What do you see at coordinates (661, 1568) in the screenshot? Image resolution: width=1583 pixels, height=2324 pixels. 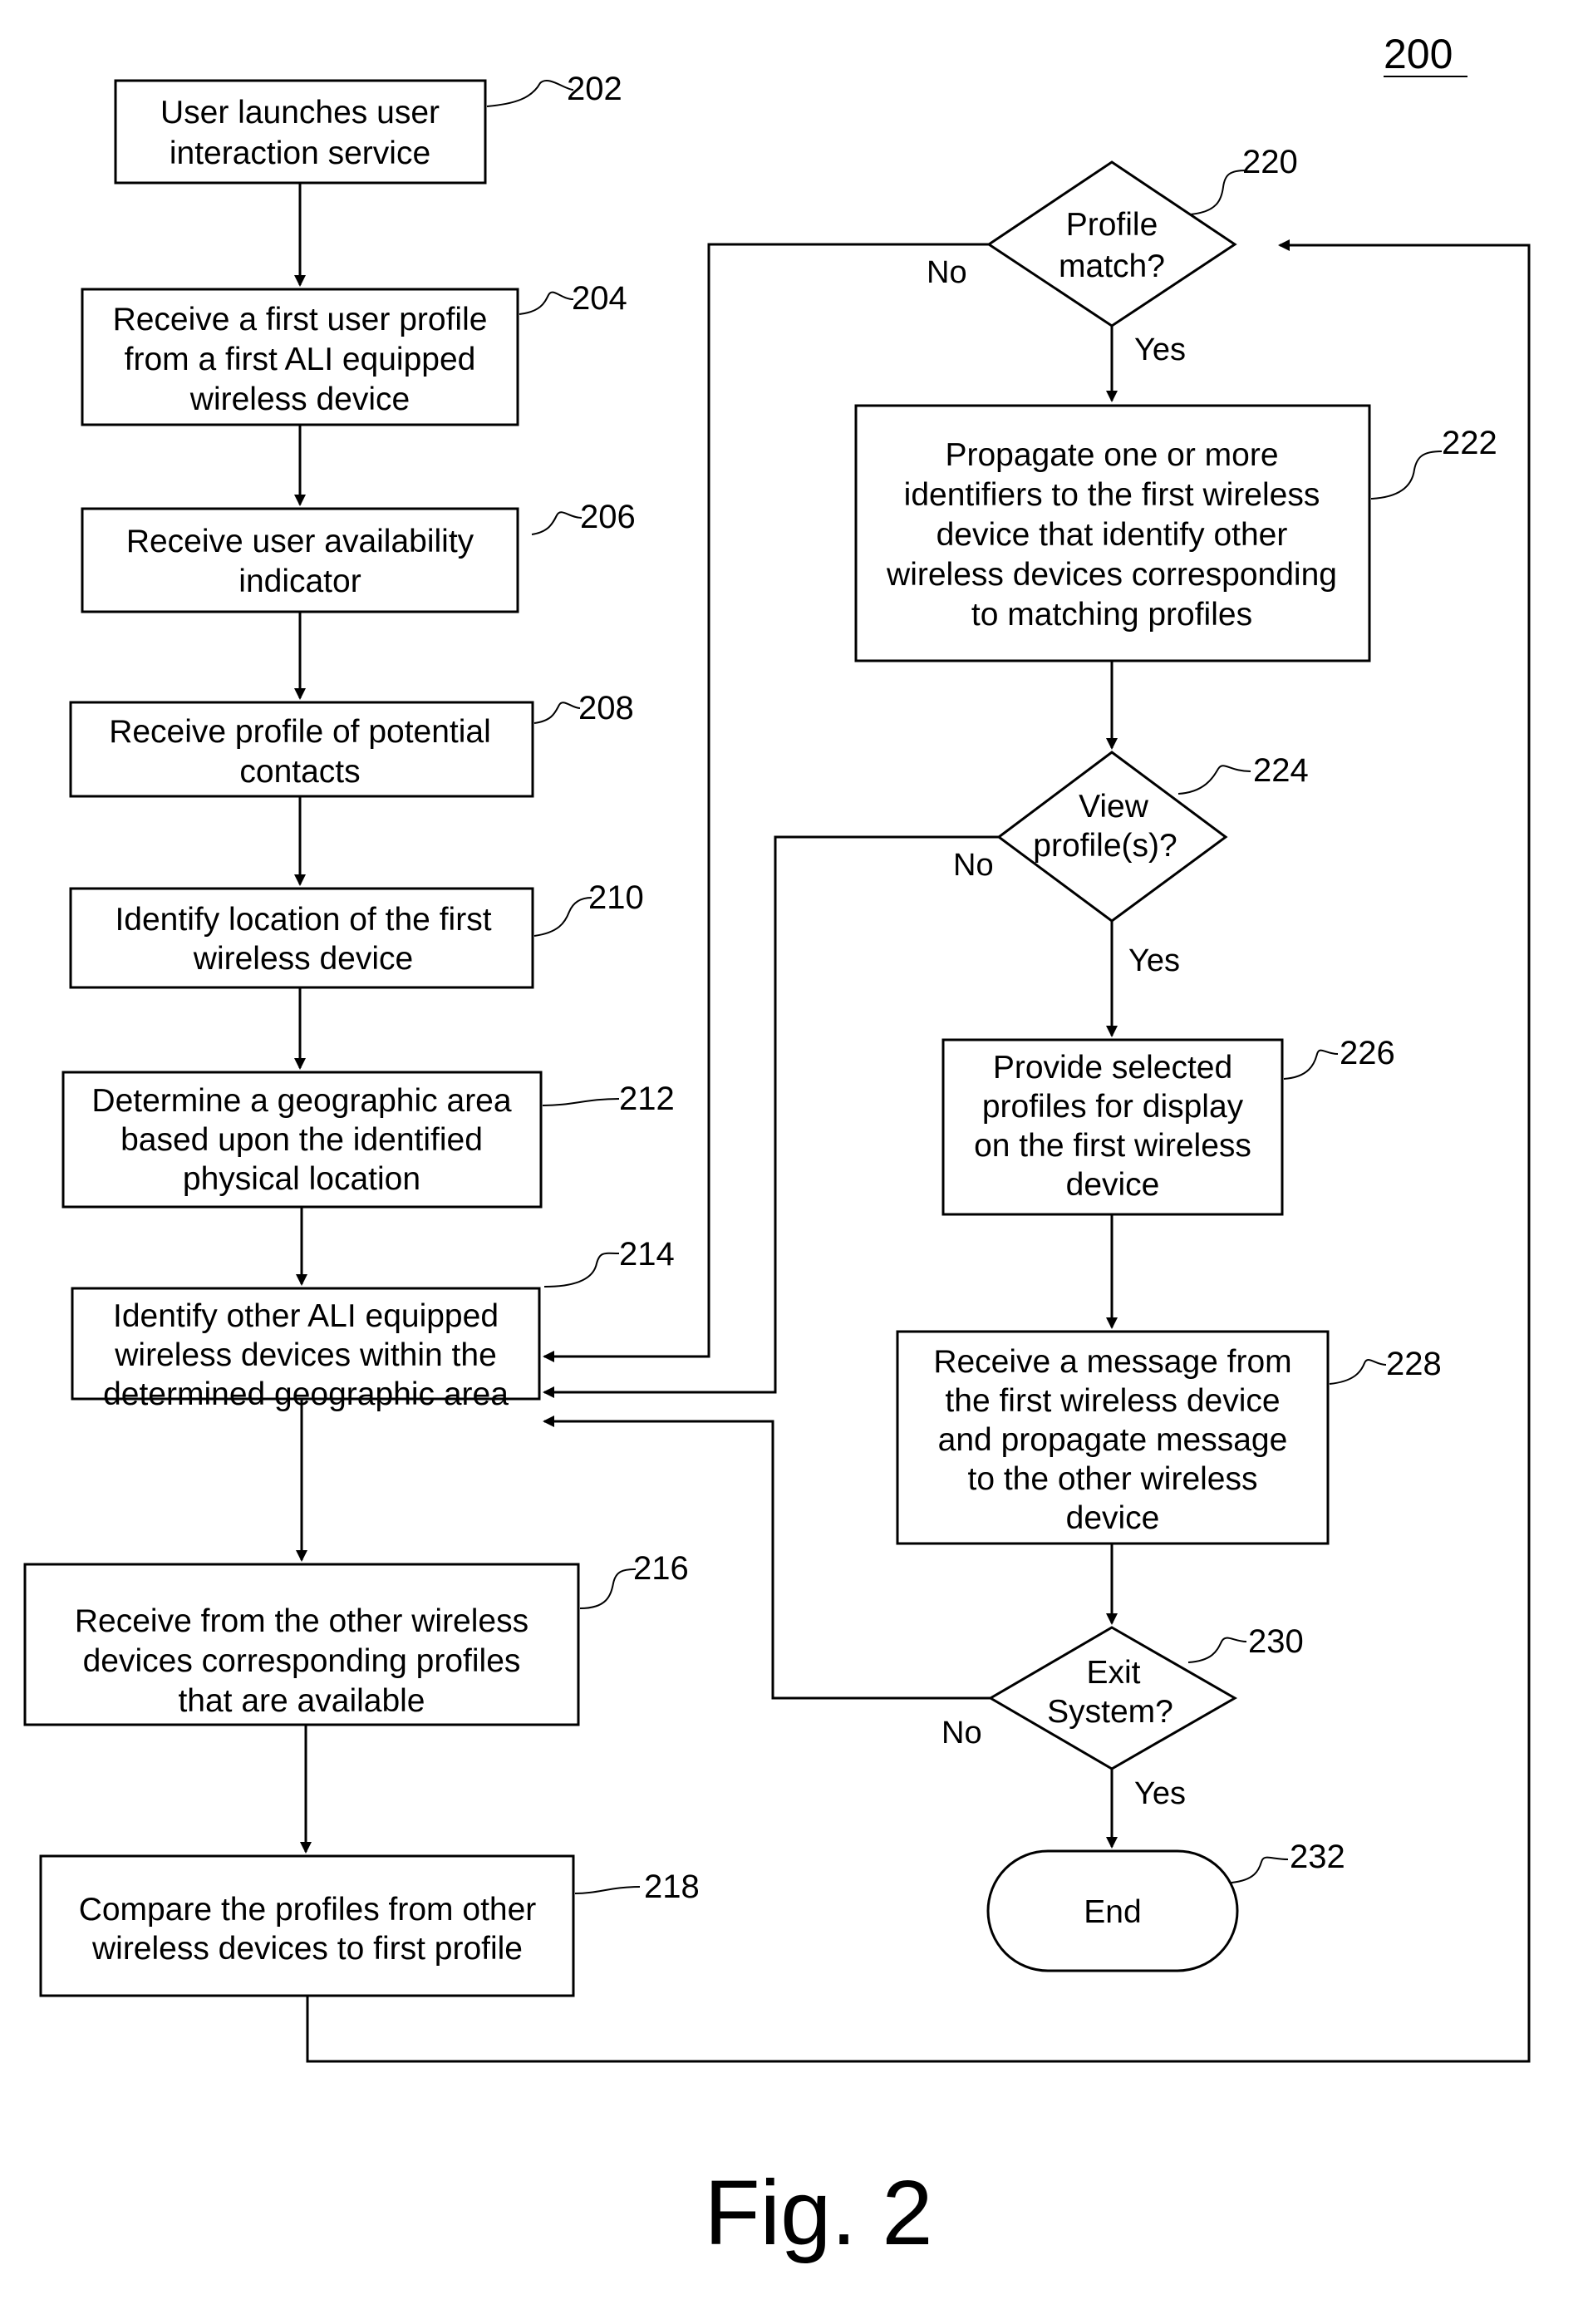 I see `ref-216: 216` at bounding box center [661, 1568].